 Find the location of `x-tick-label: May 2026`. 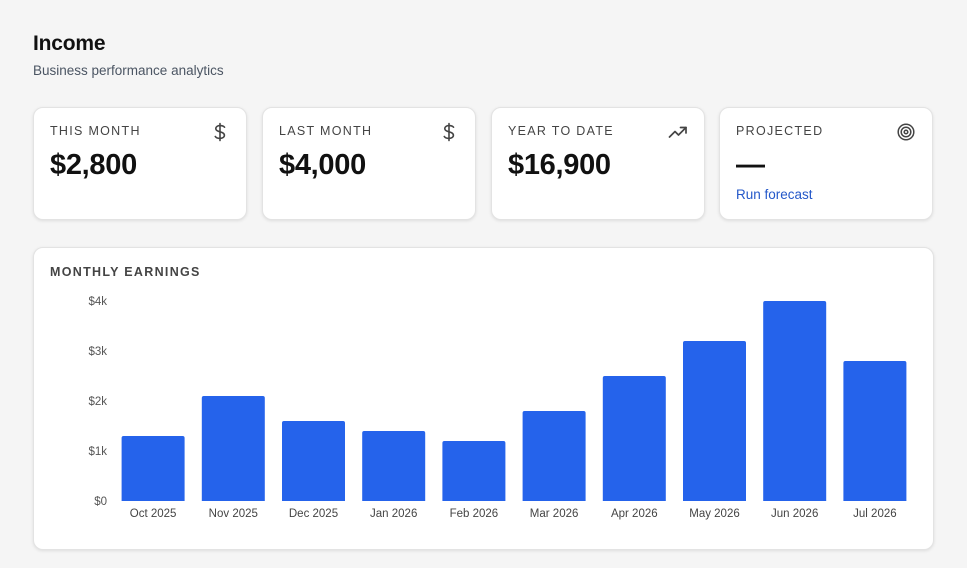

x-tick-label: May 2026 is located at coordinates (714, 514).